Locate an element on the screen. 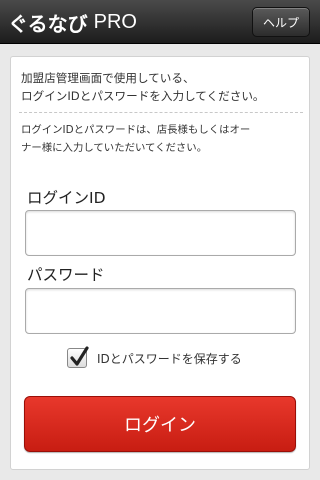  save-credentials-checkbox is located at coordinates (78, 357).